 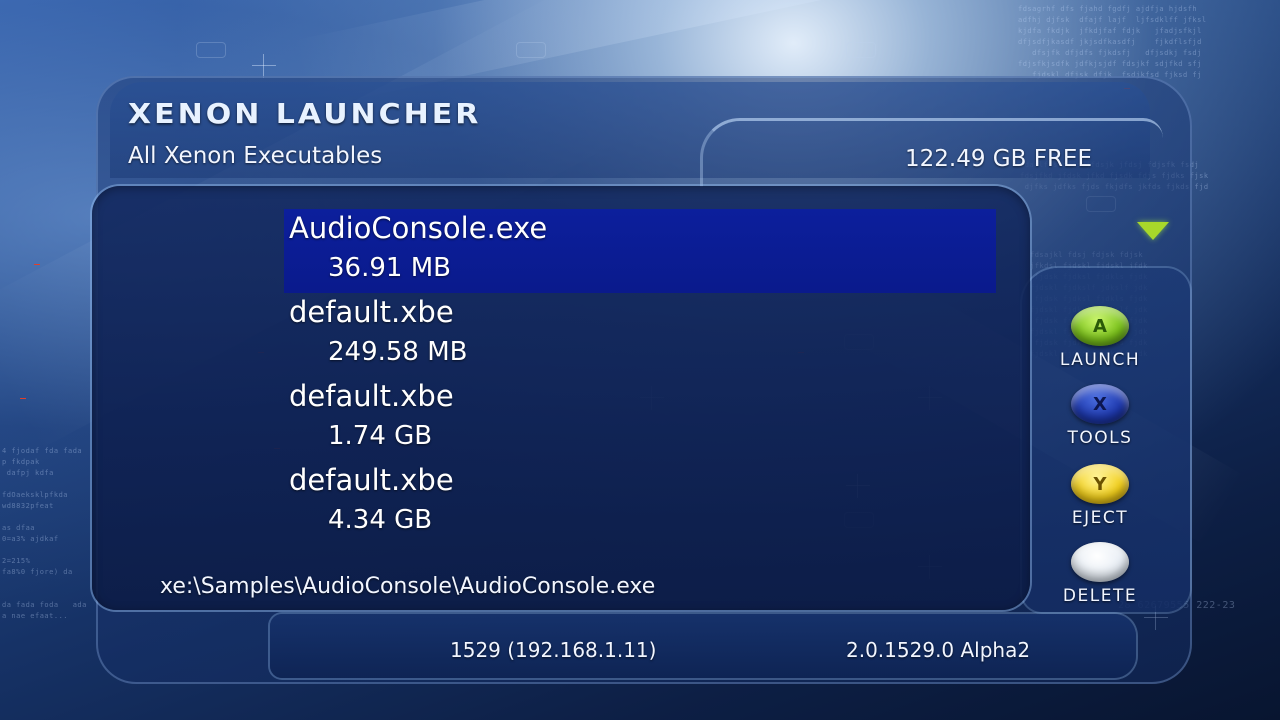 I want to click on file-name: AudioConsole.exe, so click(x=418, y=228).